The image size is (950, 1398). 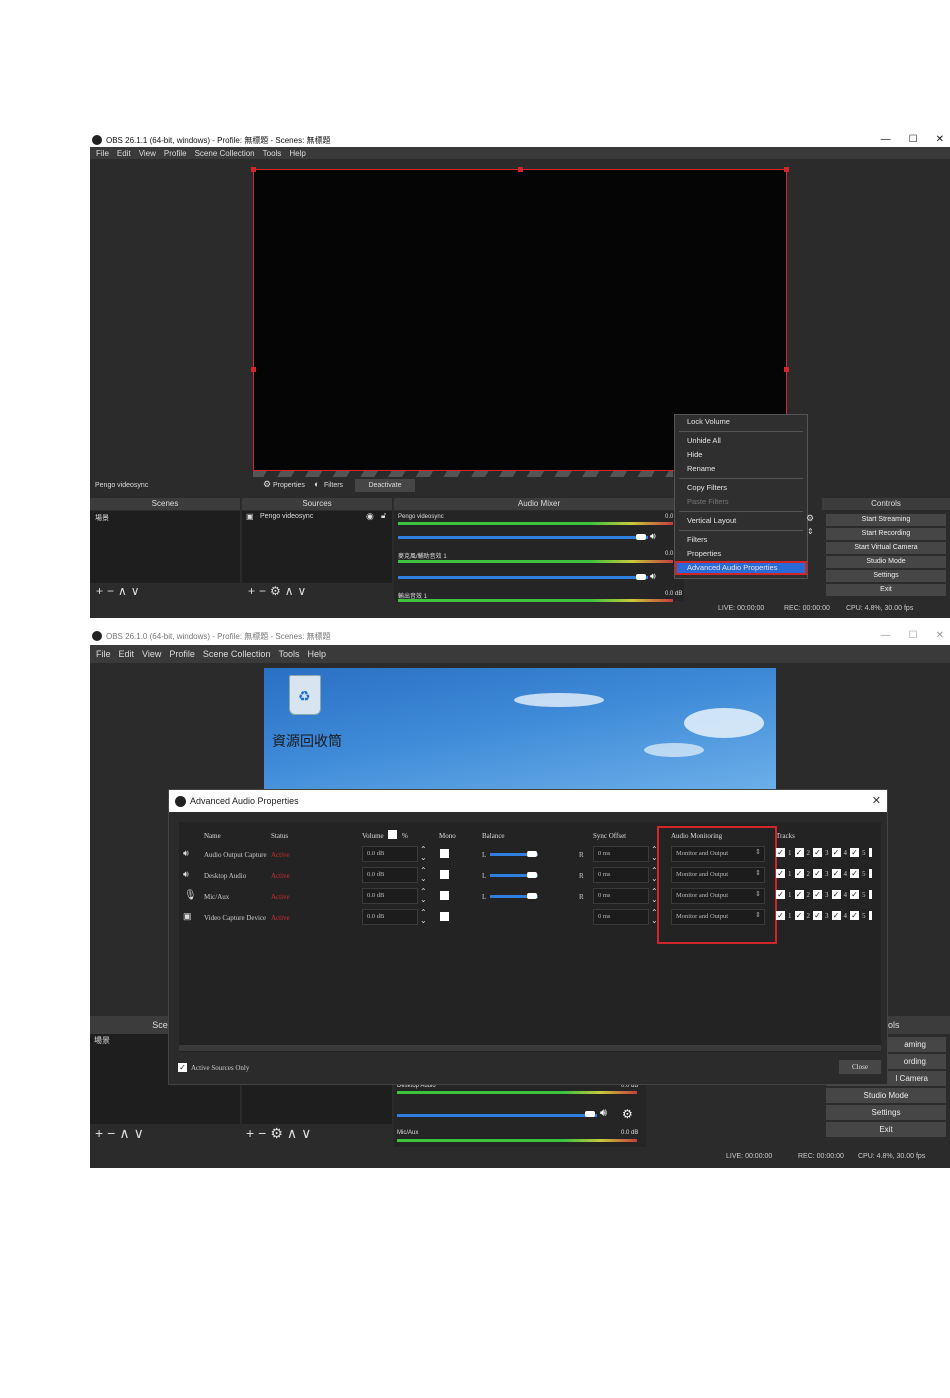 What do you see at coordinates (886, 562) in the screenshot?
I see `studio-mode-button: Studio Mode` at bounding box center [886, 562].